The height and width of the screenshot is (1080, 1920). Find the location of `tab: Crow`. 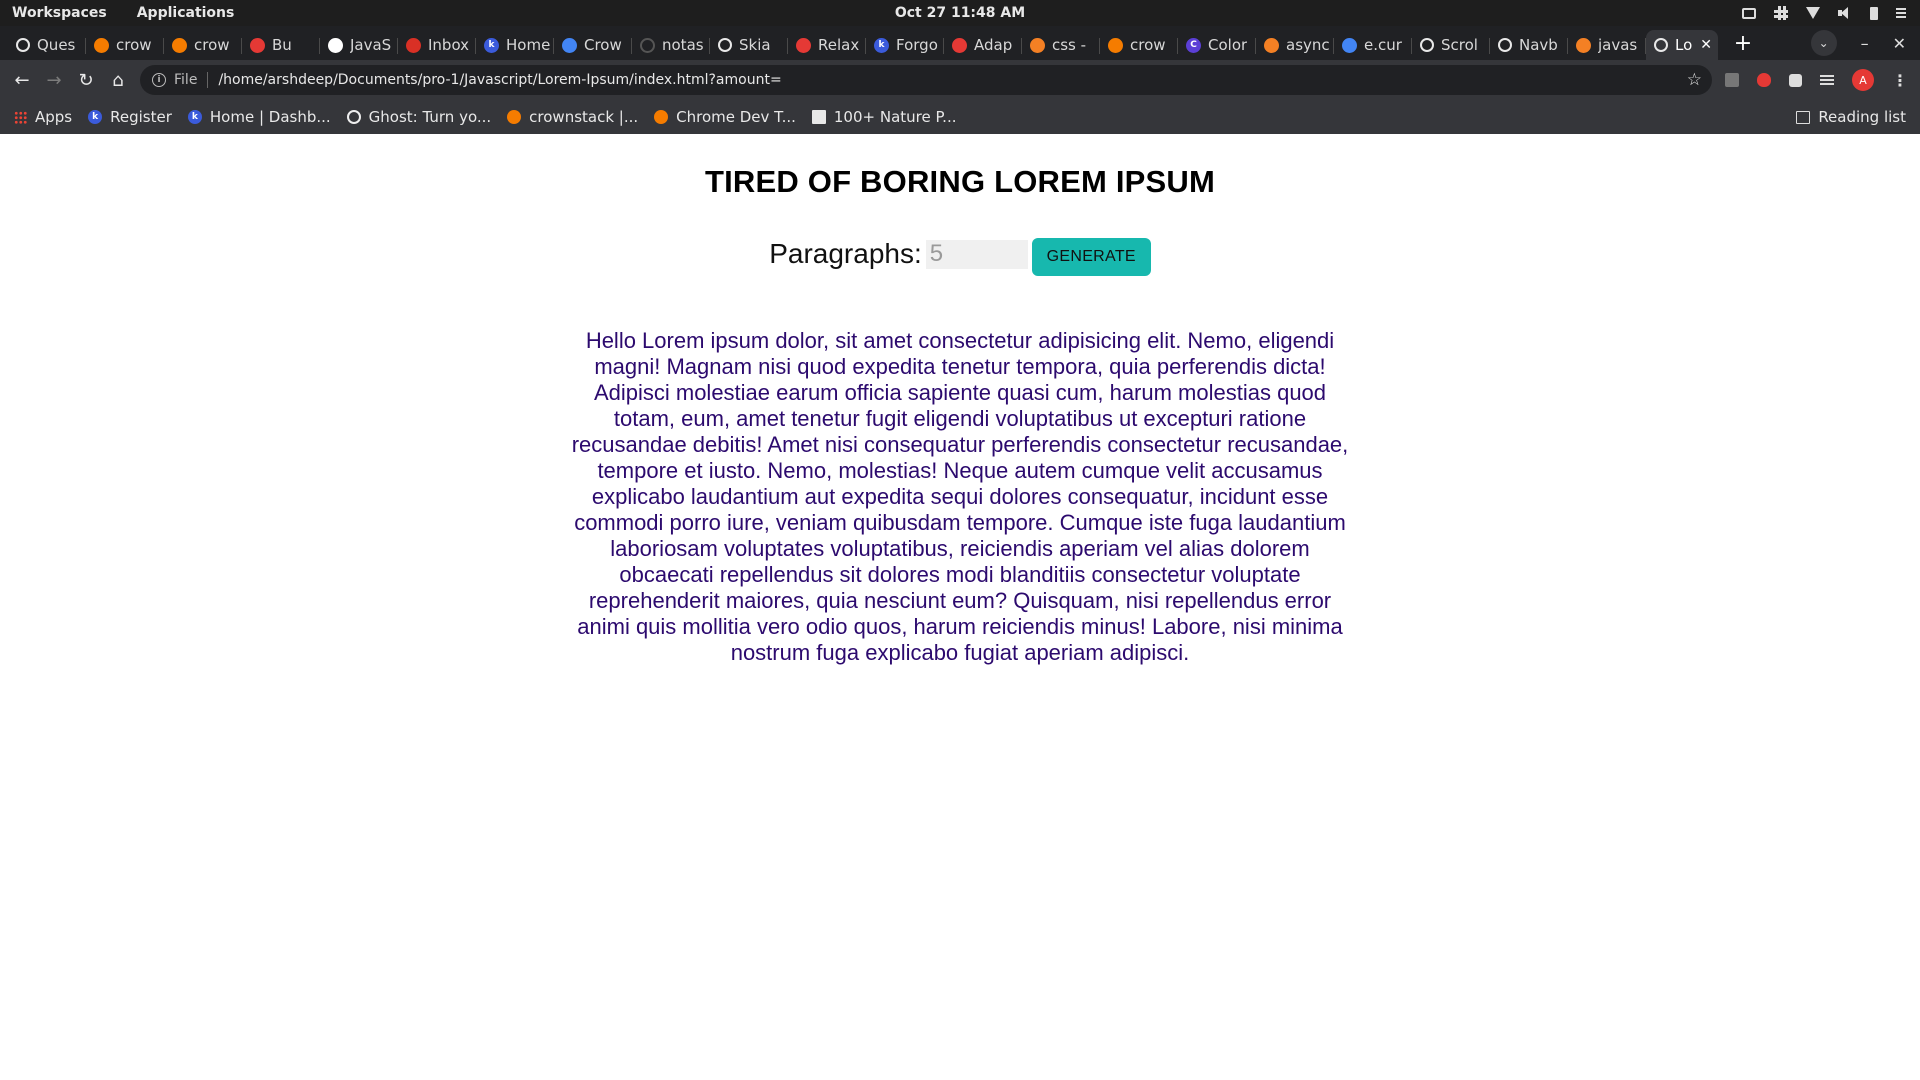

tab: Crow is located at coordinates (593, 45).